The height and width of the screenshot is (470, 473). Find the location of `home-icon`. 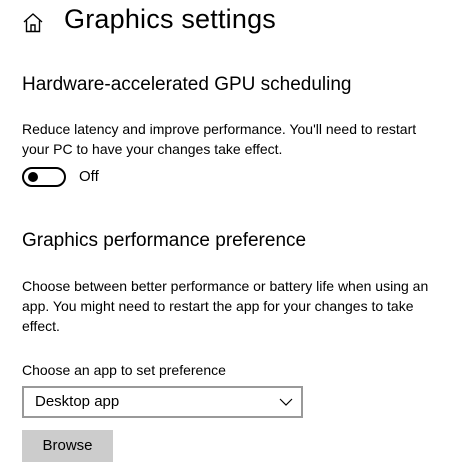

home-icon is located at coordinates (33, 23).